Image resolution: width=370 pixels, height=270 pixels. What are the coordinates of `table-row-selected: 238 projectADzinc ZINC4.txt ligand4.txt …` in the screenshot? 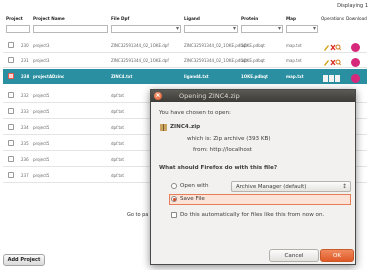 It's located at (185, 76).